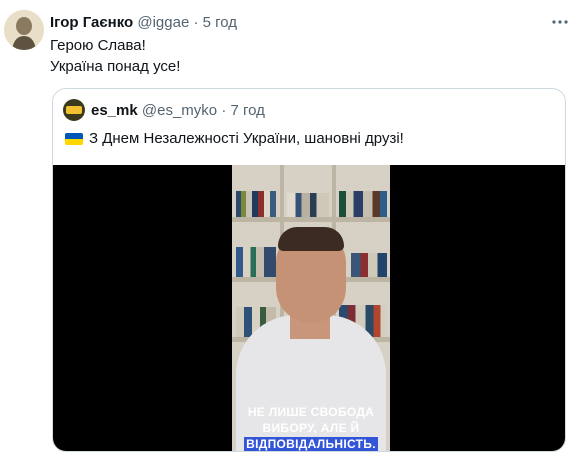 This screenshot has width=579, height=460. What do you see at coordinates (24, 30) in the screenshot?
I see `author-avatar` at bounding box center [24, 30].